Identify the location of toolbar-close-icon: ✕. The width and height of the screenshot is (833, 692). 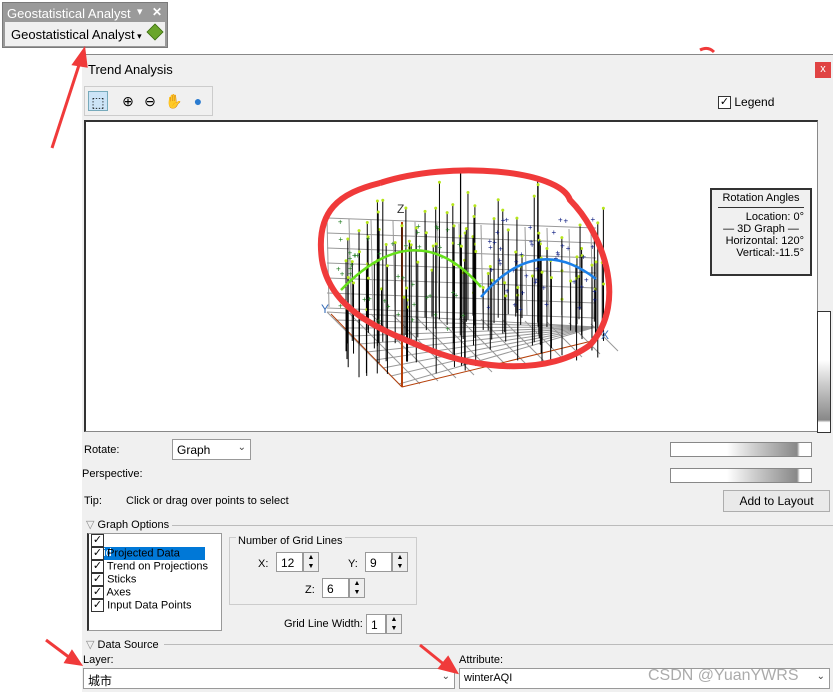
(157, 12).